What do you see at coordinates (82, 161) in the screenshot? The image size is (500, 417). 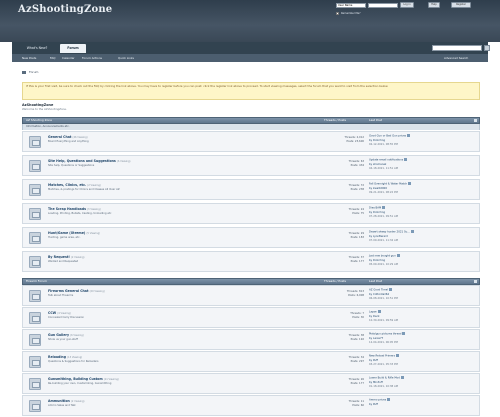 I see `forum-title-link: Site Help, Questions and Suggestions` at bounding box center [82, 161].